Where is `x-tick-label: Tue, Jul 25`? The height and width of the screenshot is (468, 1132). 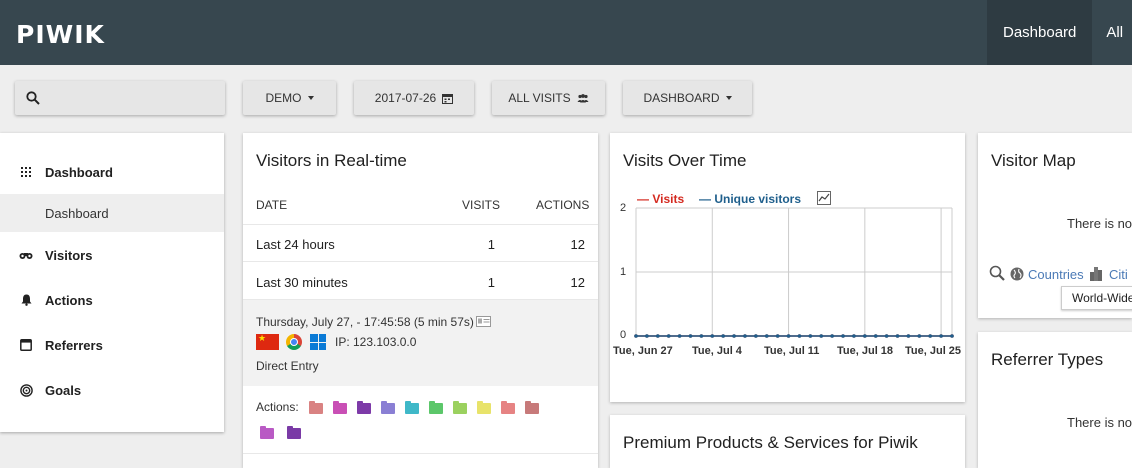 x-tick-label: Tue, Jul 25 is located at coordinates (933, 351).